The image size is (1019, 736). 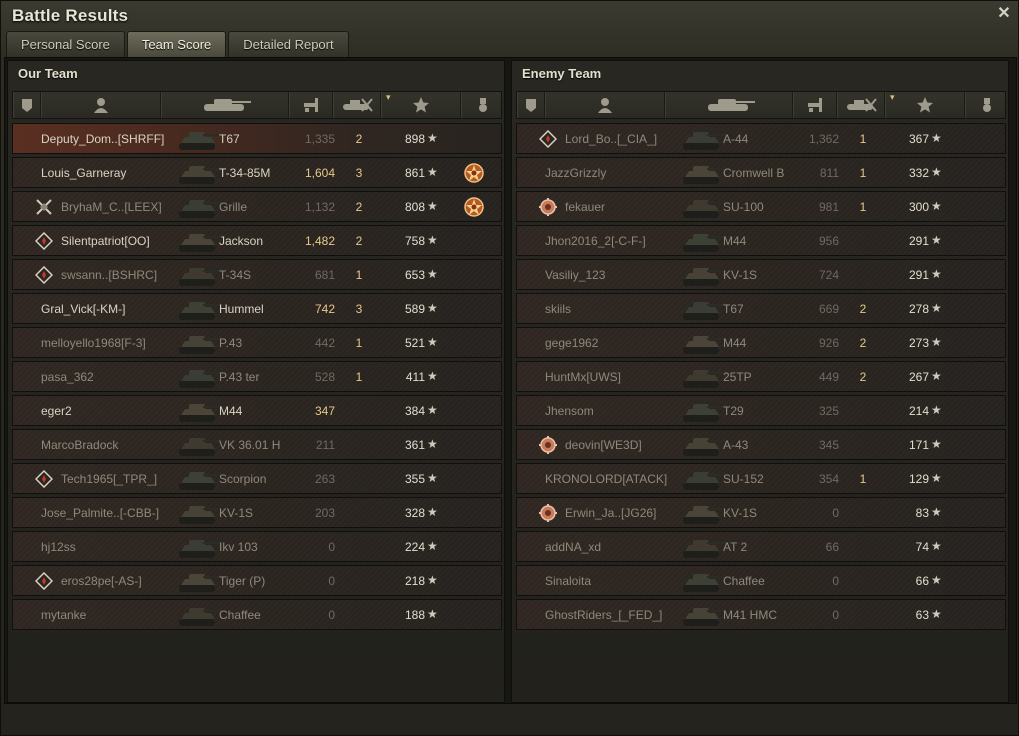 I want to click on player-name: addNA_xd, so click(x=620, y=547).